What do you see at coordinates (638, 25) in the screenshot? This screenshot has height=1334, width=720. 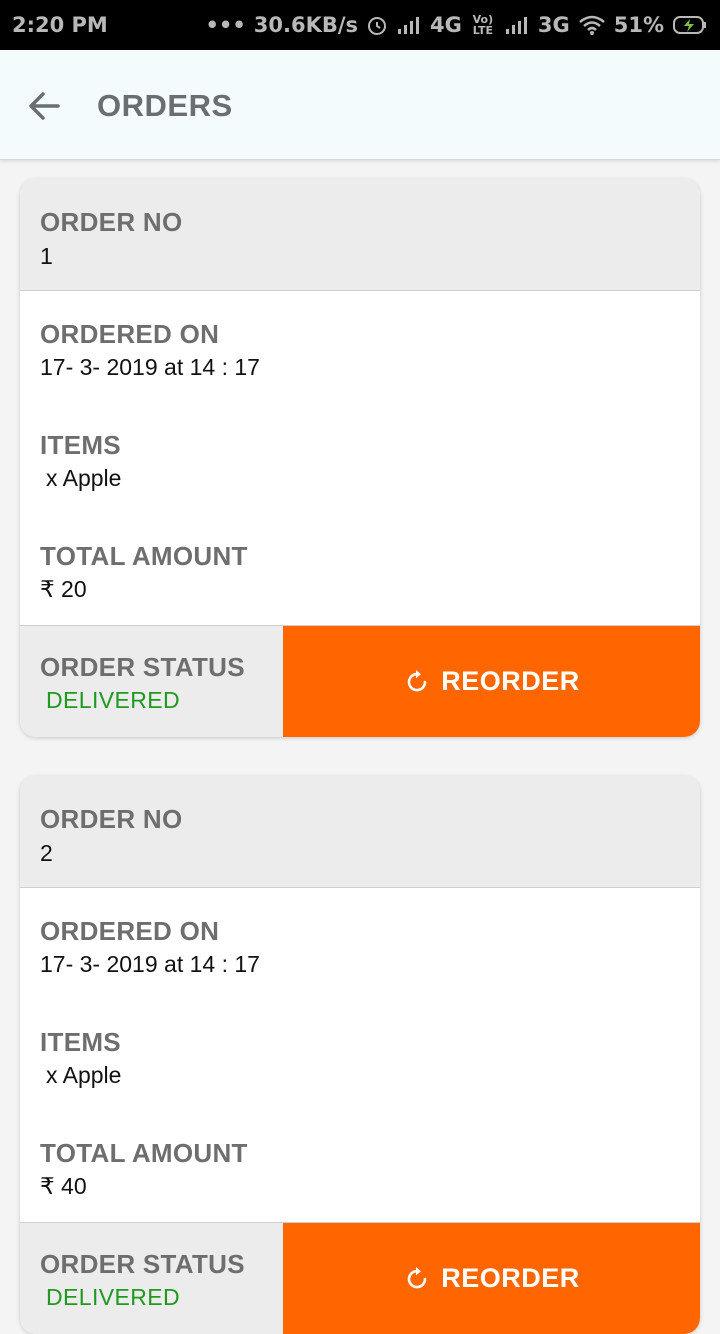 I see `battery-level: 51%` at bounding box center [638, 25].